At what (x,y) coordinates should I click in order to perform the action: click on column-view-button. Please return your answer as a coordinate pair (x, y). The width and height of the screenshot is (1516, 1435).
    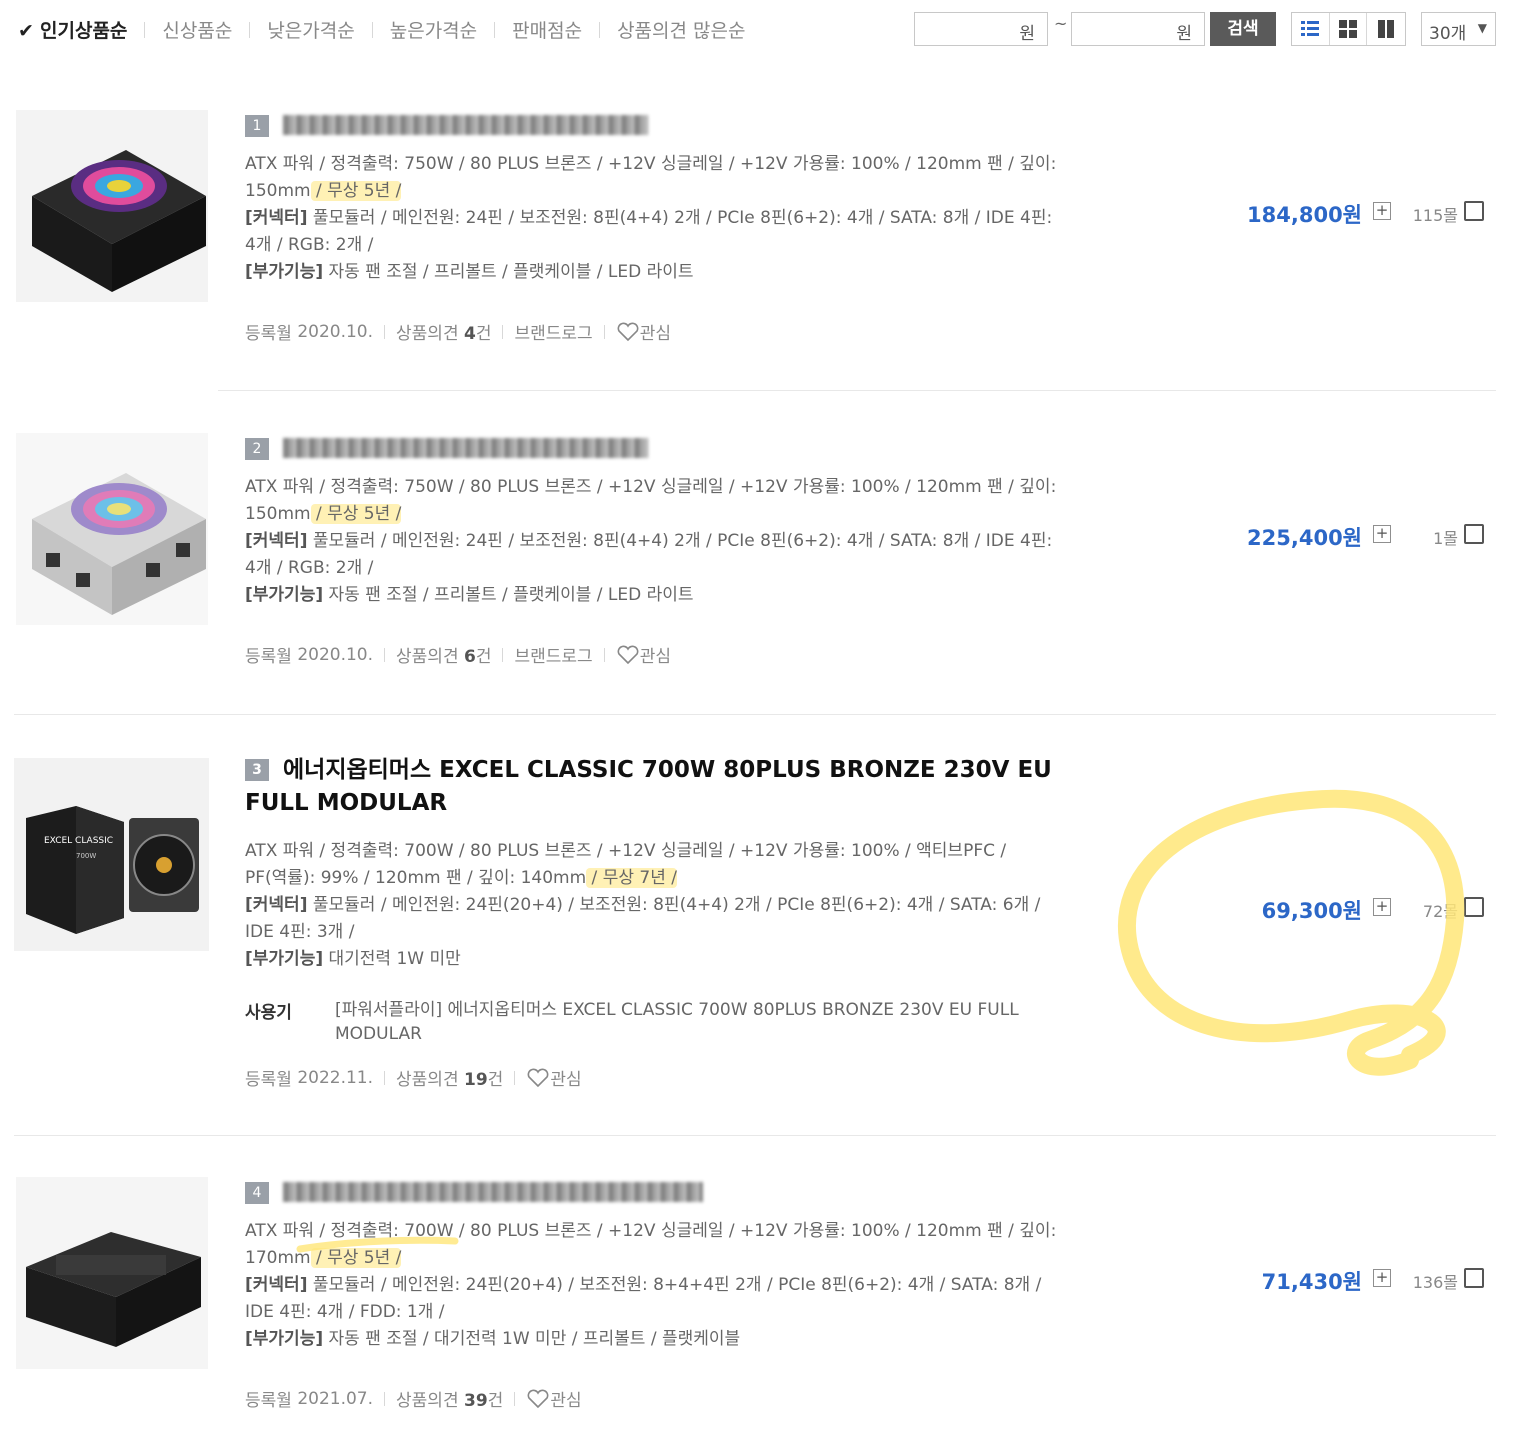
    Looking at the image, I should click on (1386, 29).